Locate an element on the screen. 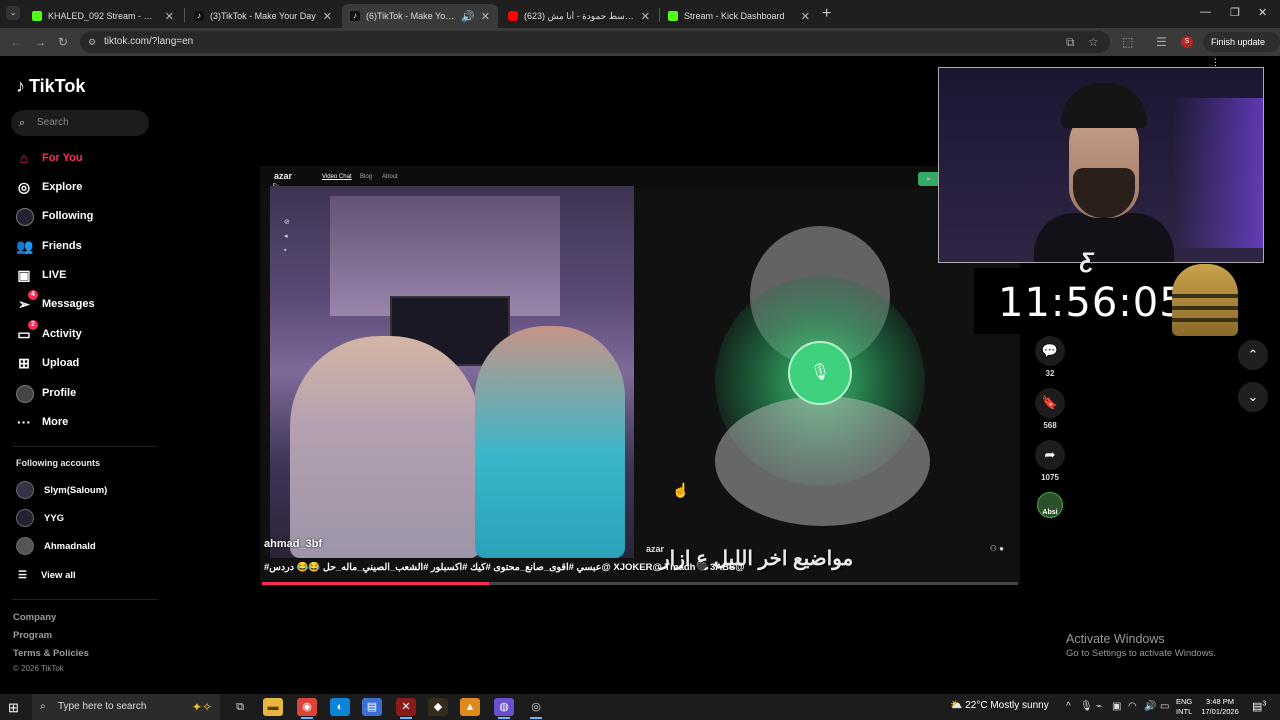 The width and height of the screenshot is (1280, 720). browser-tab: Stream - Kick Dashboard ✕ is located at coordinates (739, 16).